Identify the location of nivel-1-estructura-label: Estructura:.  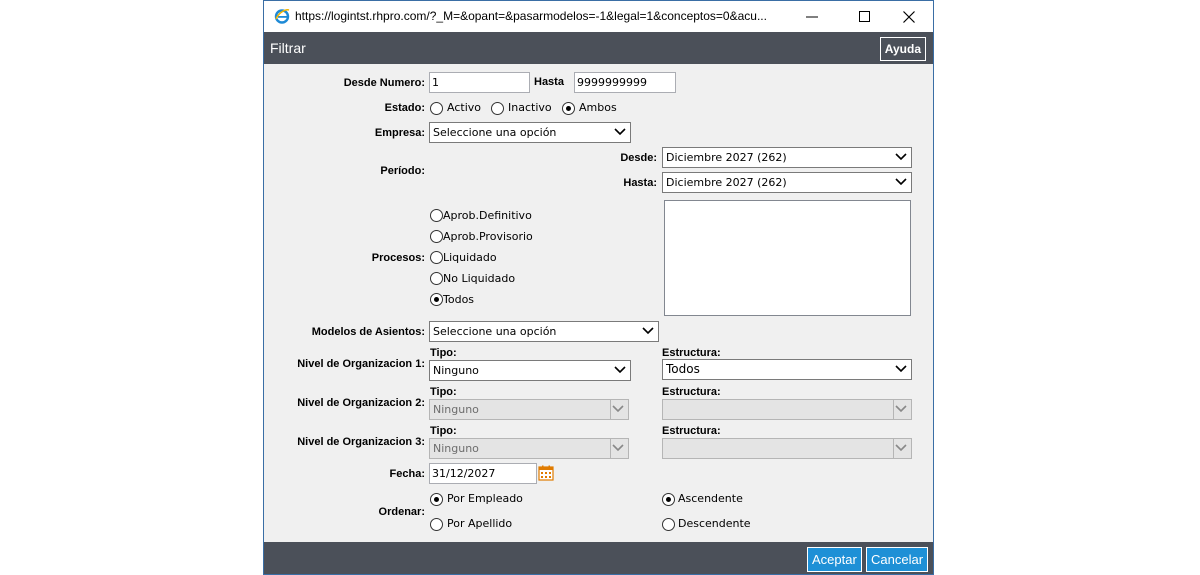
(691, 353).